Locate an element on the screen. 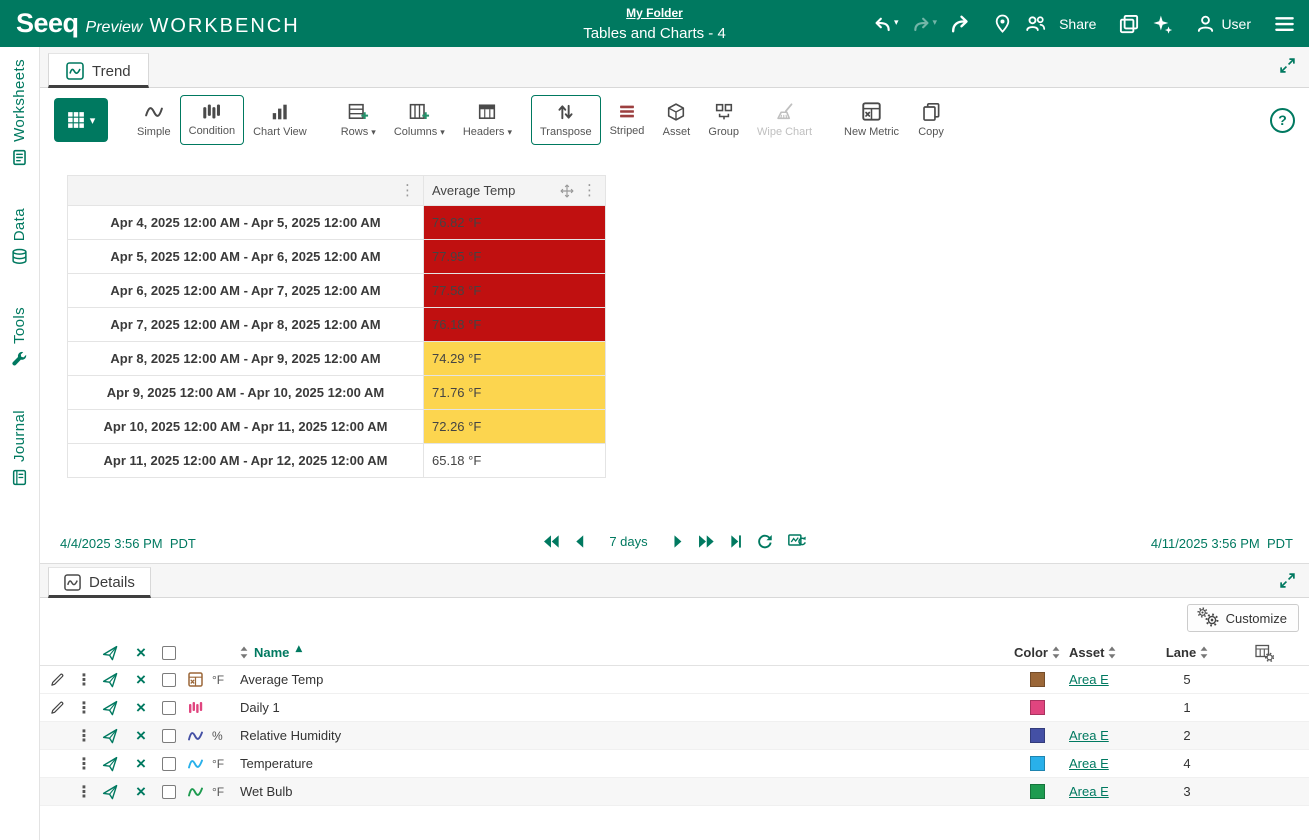  name-column-header: Name is located at coordinates (271, 652).